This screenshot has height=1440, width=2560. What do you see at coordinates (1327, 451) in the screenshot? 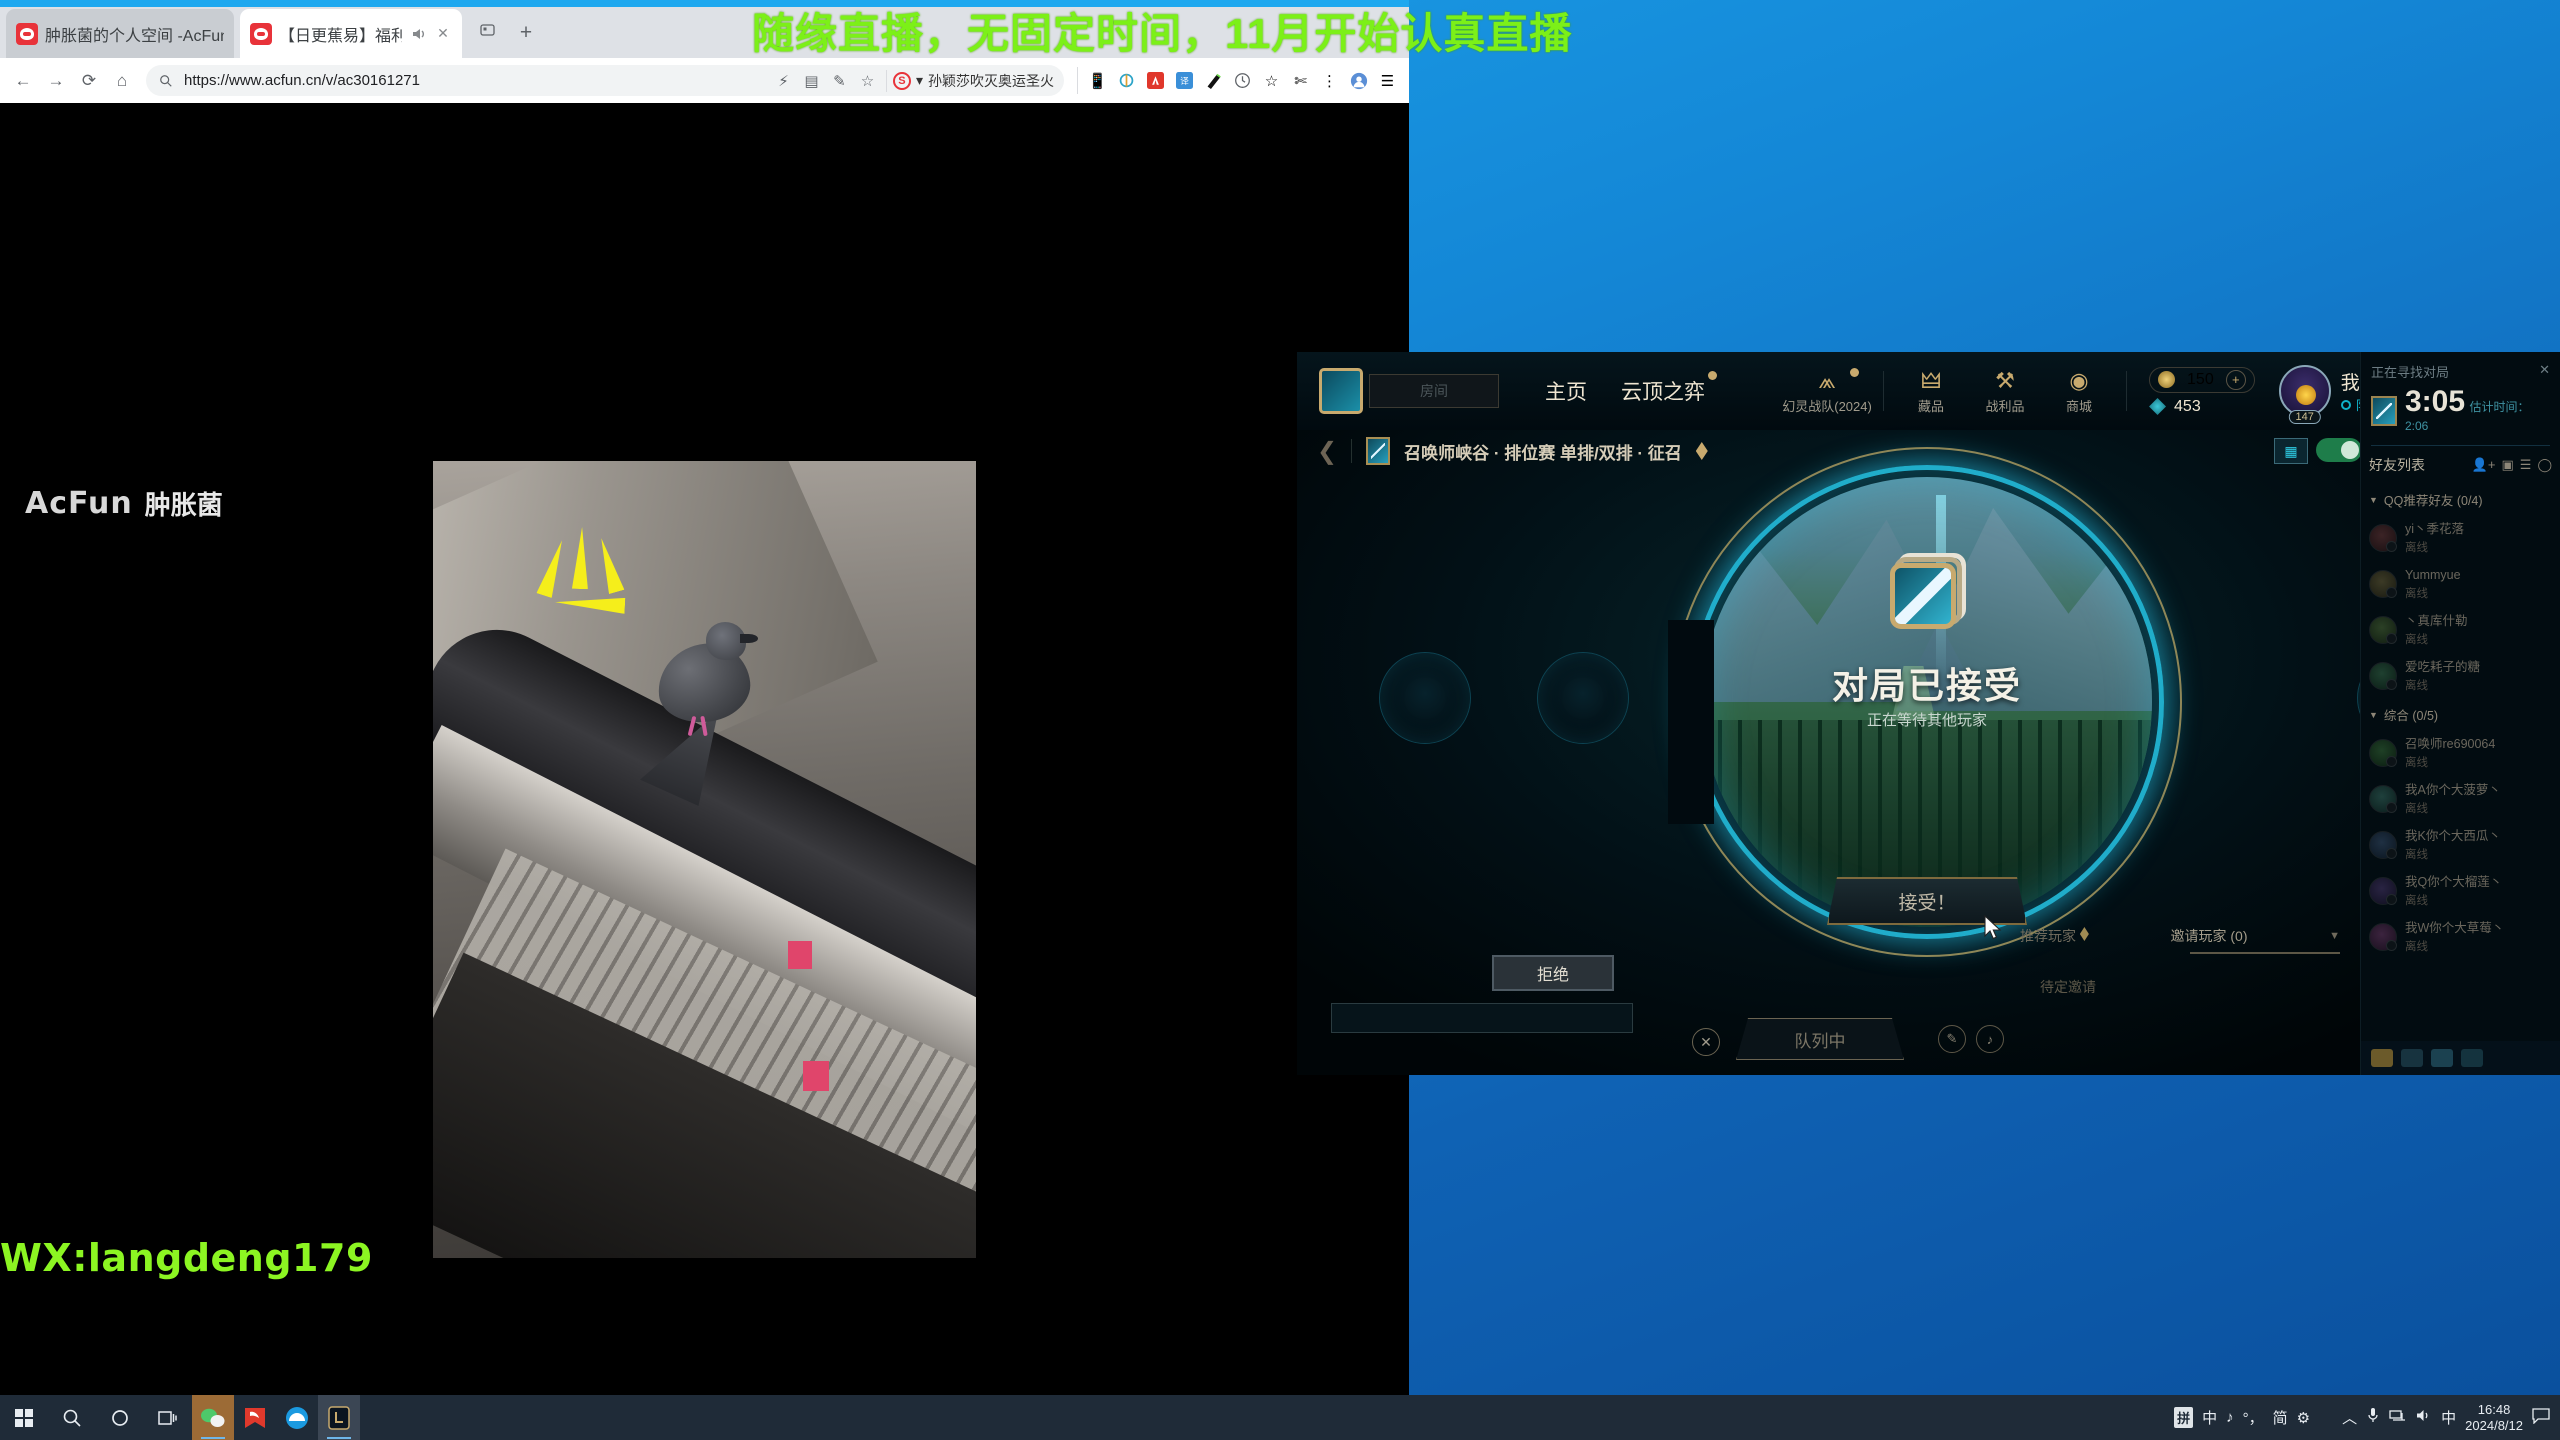
I see `back-button: ❮` at bounding box center [1327, 451].